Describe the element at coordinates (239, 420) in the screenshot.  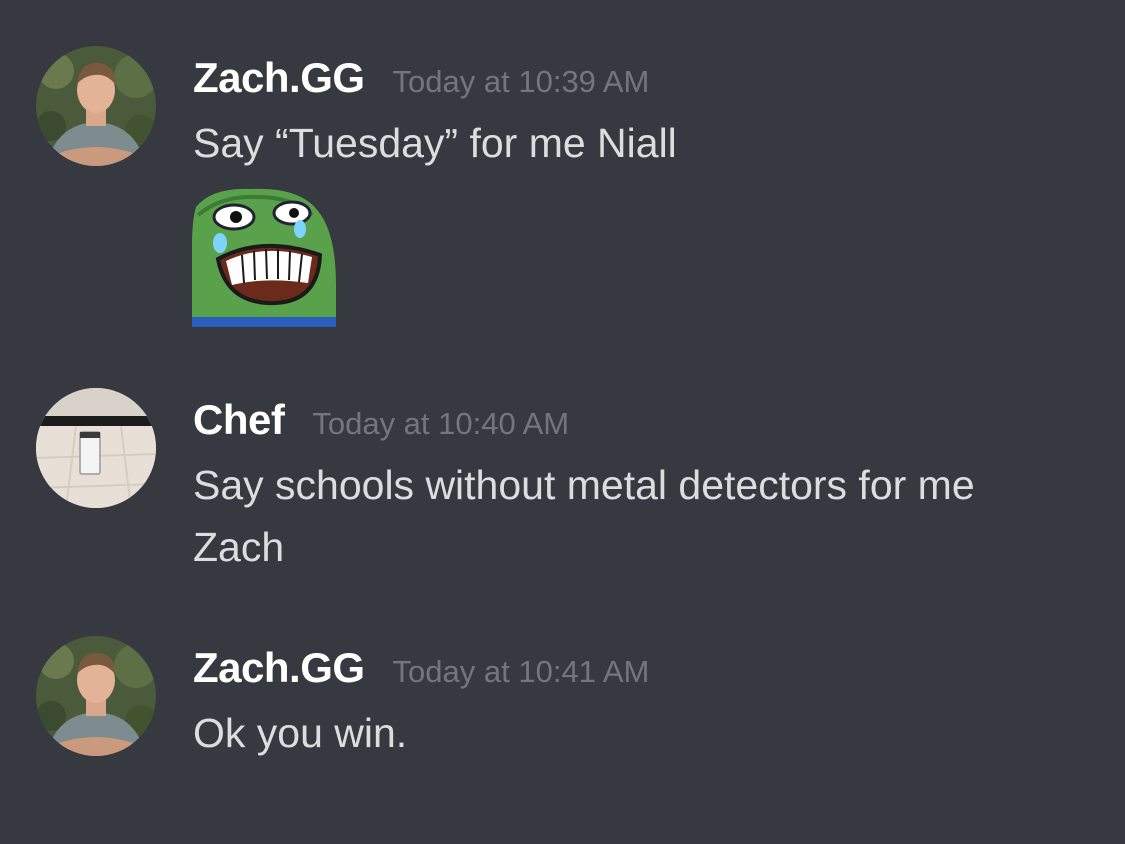
I see `username: Chef` at that location.